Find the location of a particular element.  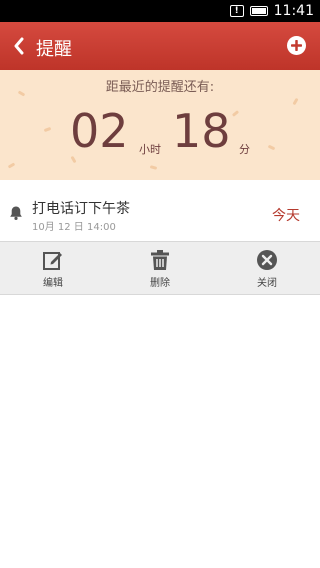

battery-icon is located at coordinates (258, 11).